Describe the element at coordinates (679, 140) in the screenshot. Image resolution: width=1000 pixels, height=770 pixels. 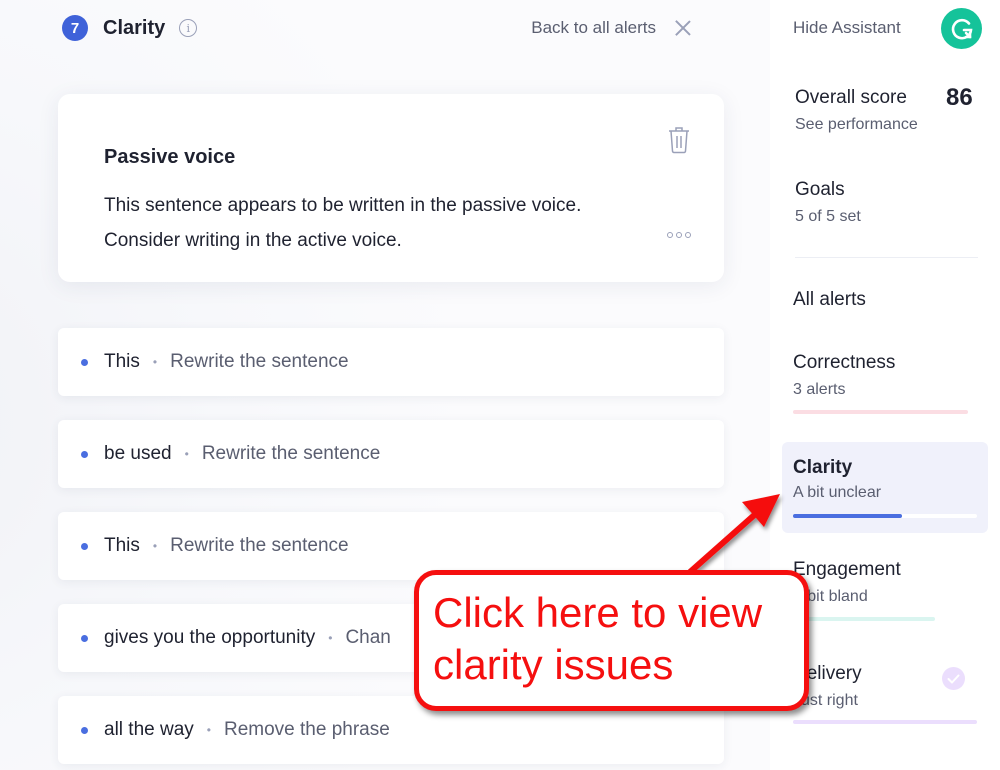
I see `trash-icon` at that location.